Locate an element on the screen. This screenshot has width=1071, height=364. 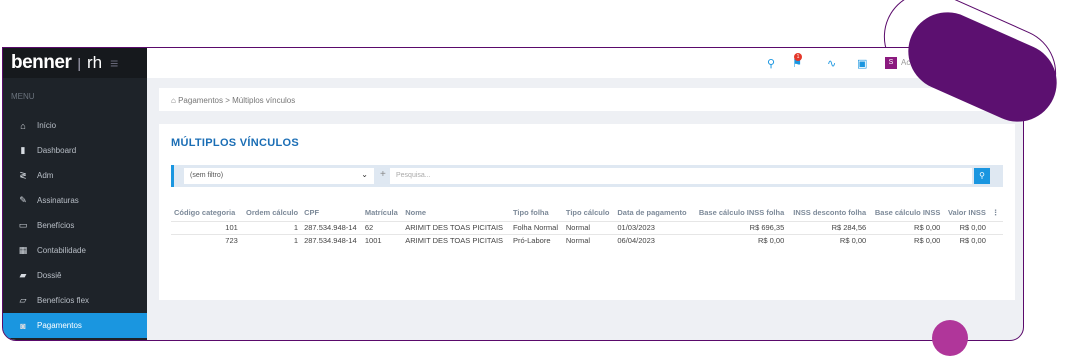
chart-icon: ∿ is located at coordinates (831, 63).